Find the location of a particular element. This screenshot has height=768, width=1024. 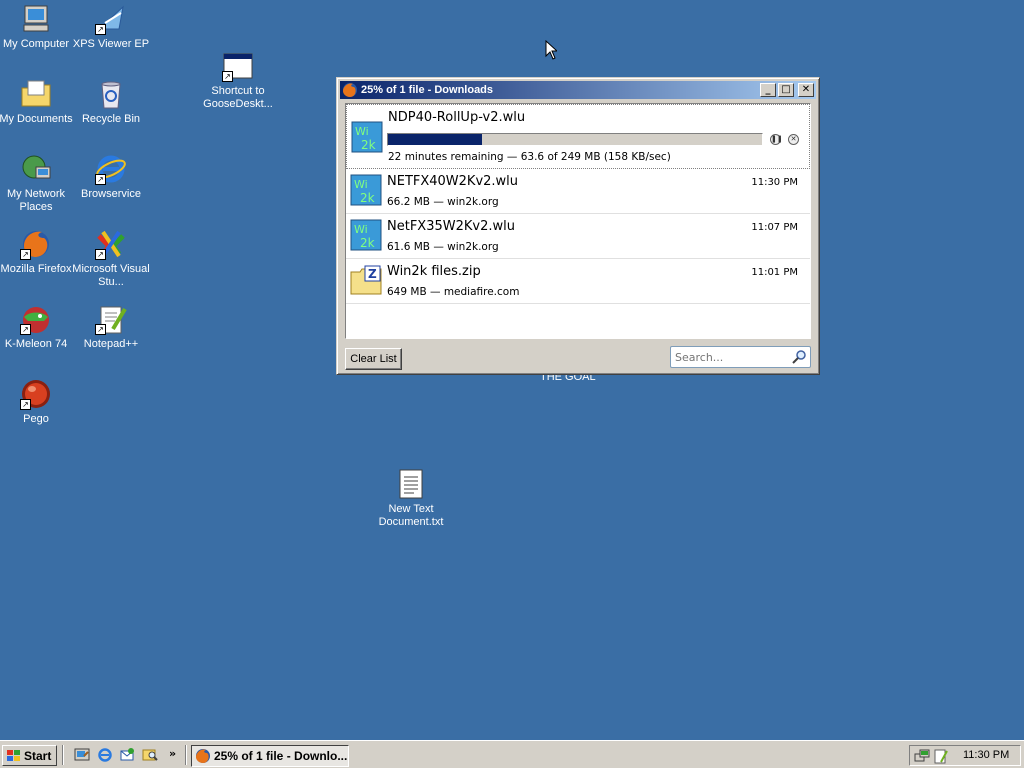

maximize-button: □ is located at coordinates (786, 90).